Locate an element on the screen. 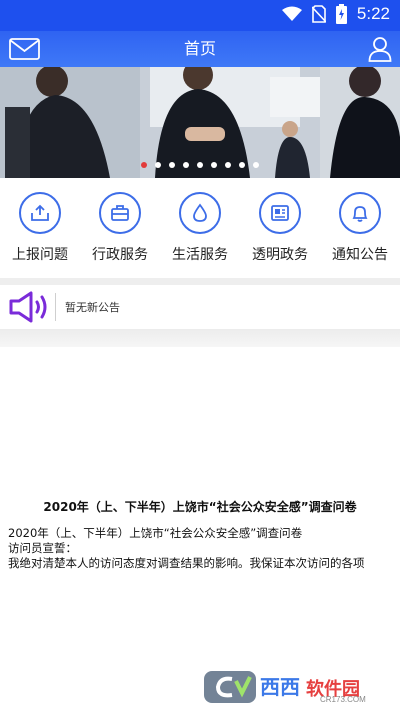  clock-time: 5:22 is located at coordinates (373, 13).